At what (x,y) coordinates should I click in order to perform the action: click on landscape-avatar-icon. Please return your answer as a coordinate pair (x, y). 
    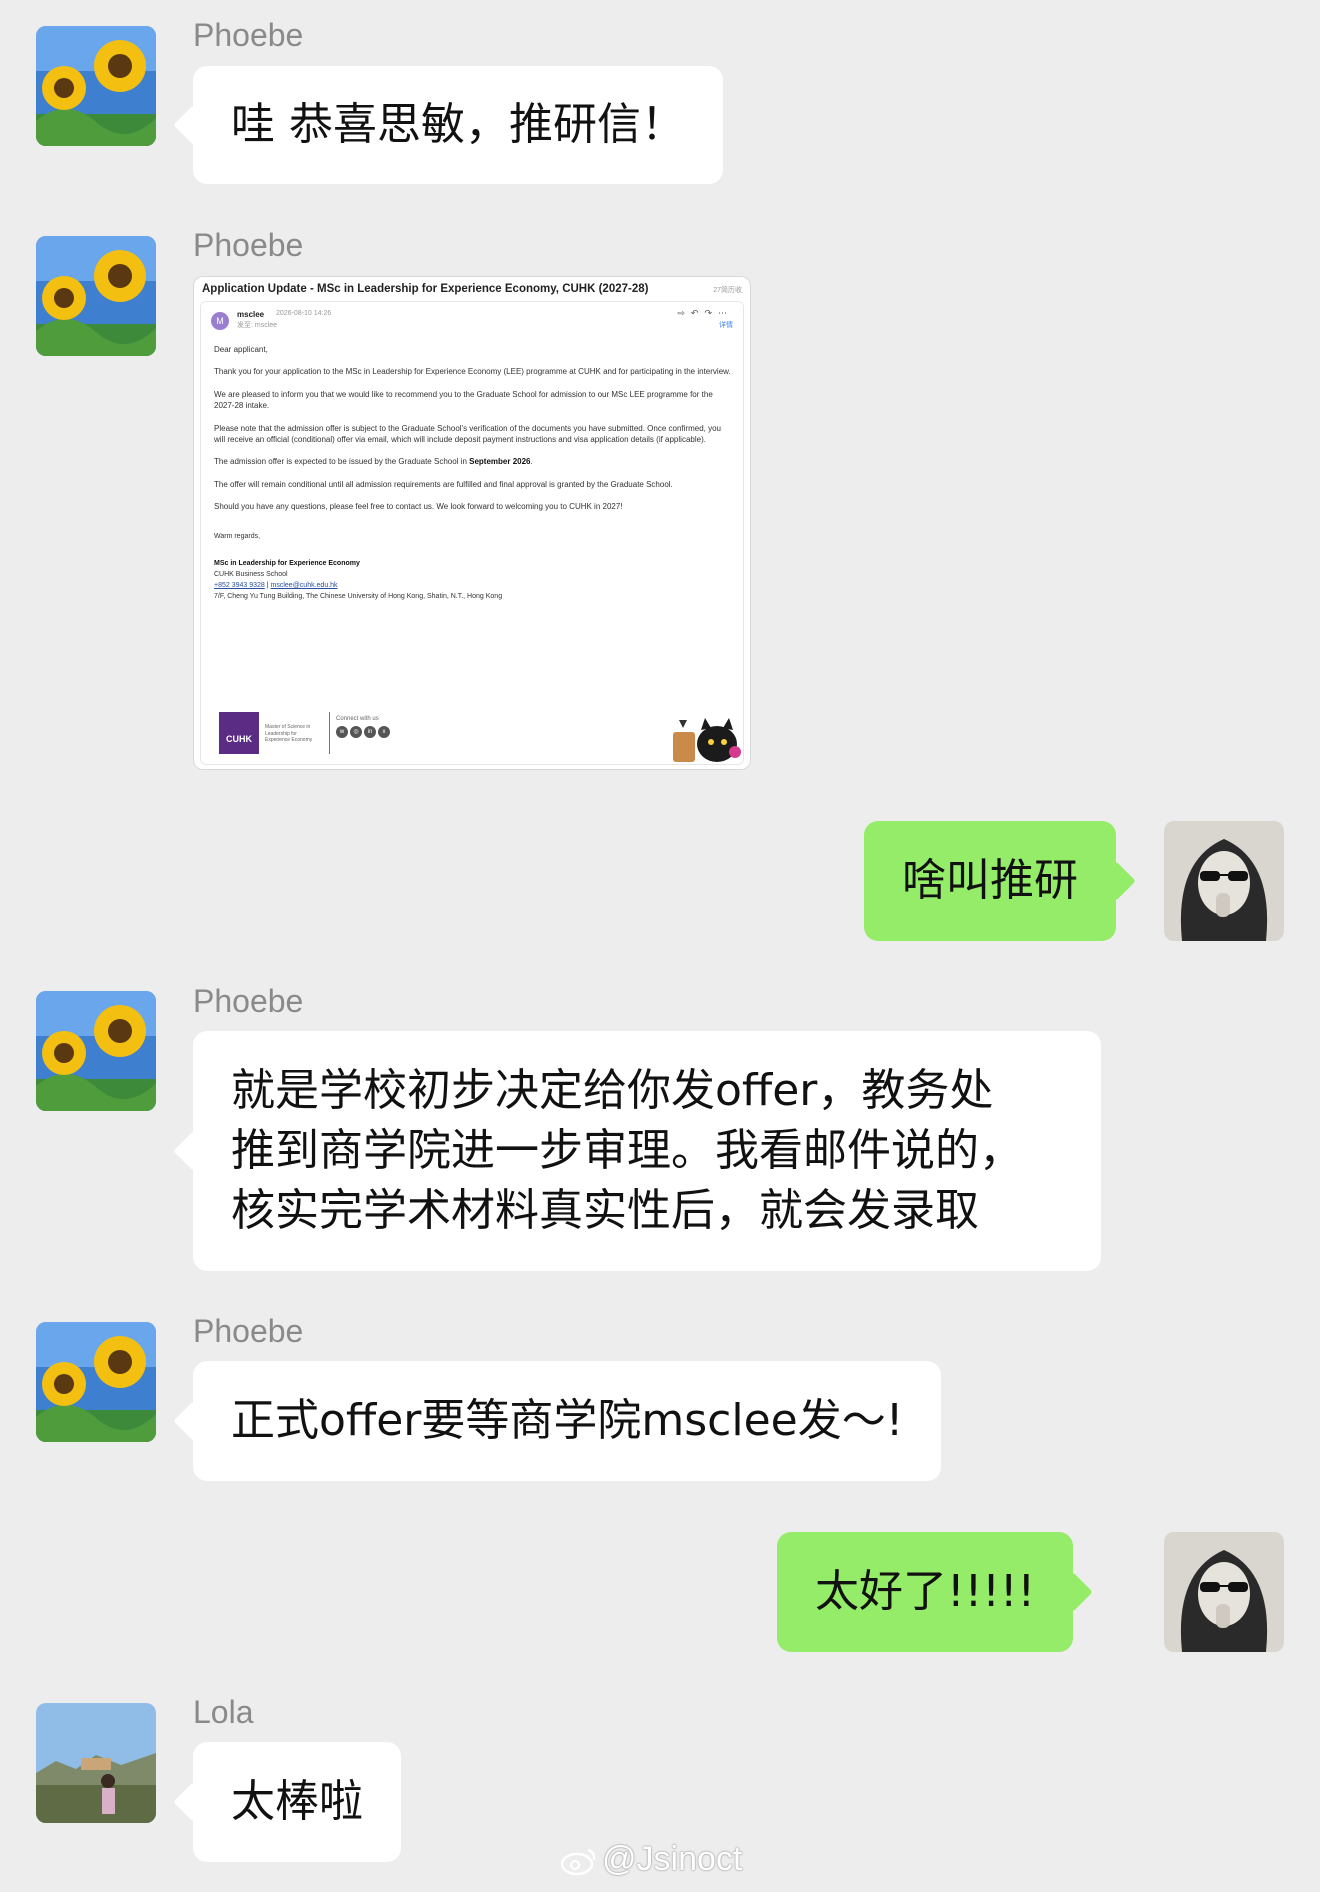
    Looking at the image, I should click on (96, 1763).